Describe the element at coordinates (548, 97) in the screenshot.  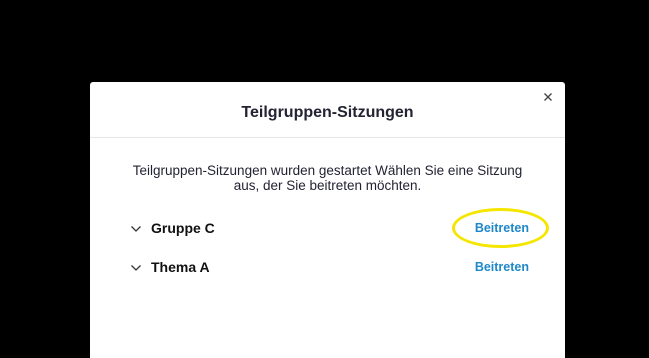
I see `close-icon` at that location.